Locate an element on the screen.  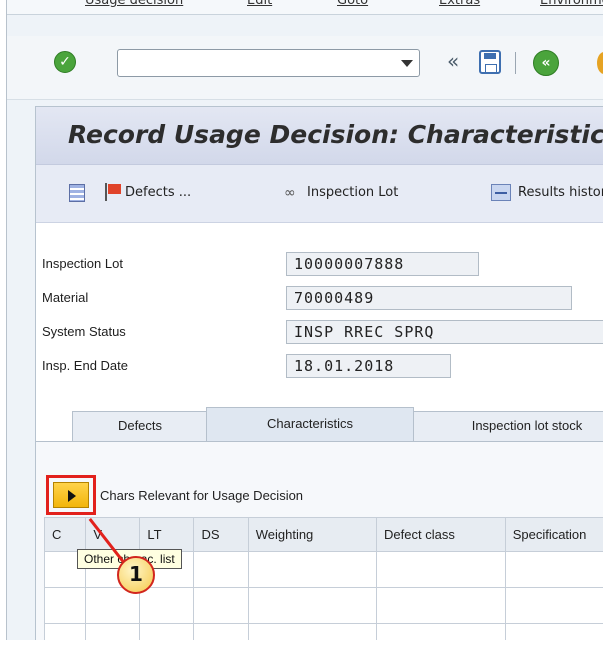
column-header-defect-class: Defect class is located at coordinates (441, 534).